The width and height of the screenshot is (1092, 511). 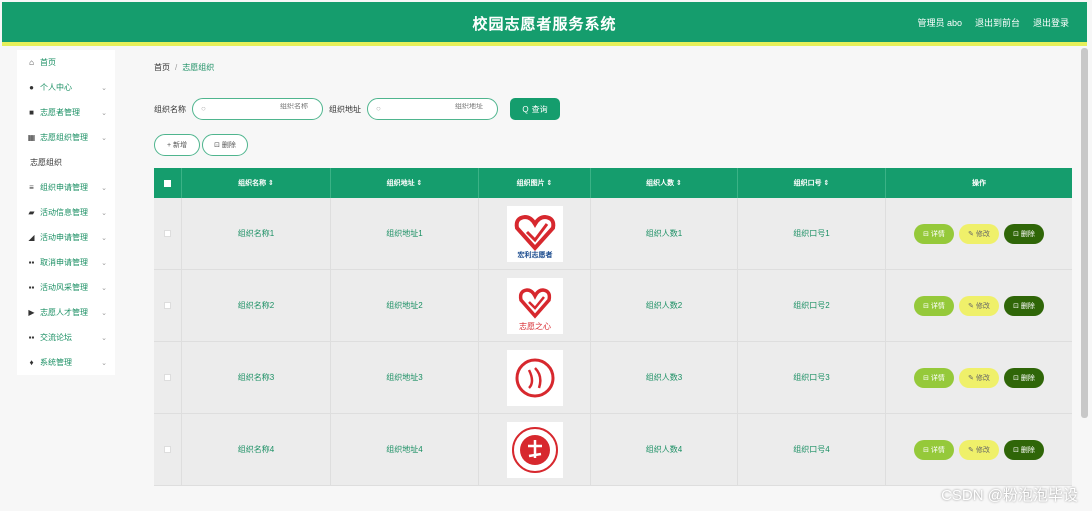 I want to click on sidebar-item-activity-style-mgmt: ▪▪ 活动风采管理 ⌄, so click(x=66, y=287).